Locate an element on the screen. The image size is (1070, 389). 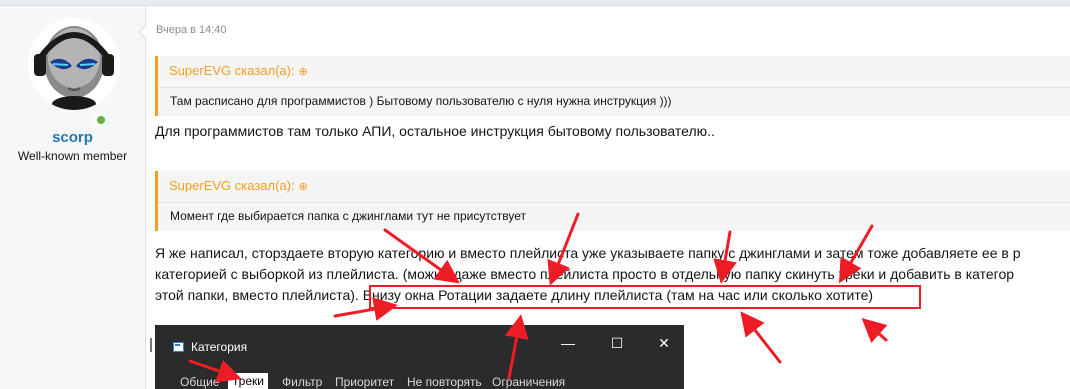
user-sidebar: scorp Well-known member is located at coordinates (73, 197).